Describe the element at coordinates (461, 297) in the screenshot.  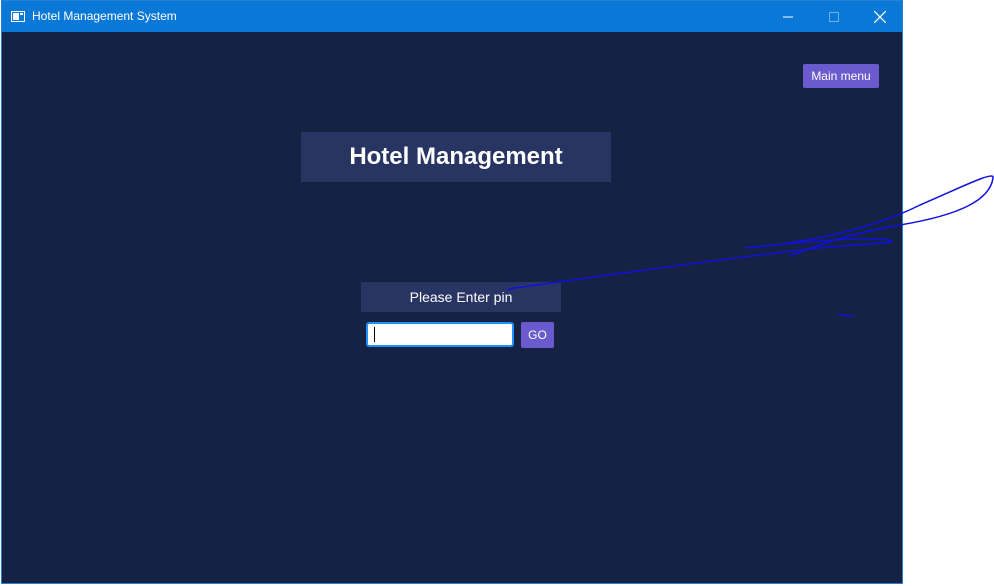
I see `pin-prompt-label: Please Enter pin` at that location.